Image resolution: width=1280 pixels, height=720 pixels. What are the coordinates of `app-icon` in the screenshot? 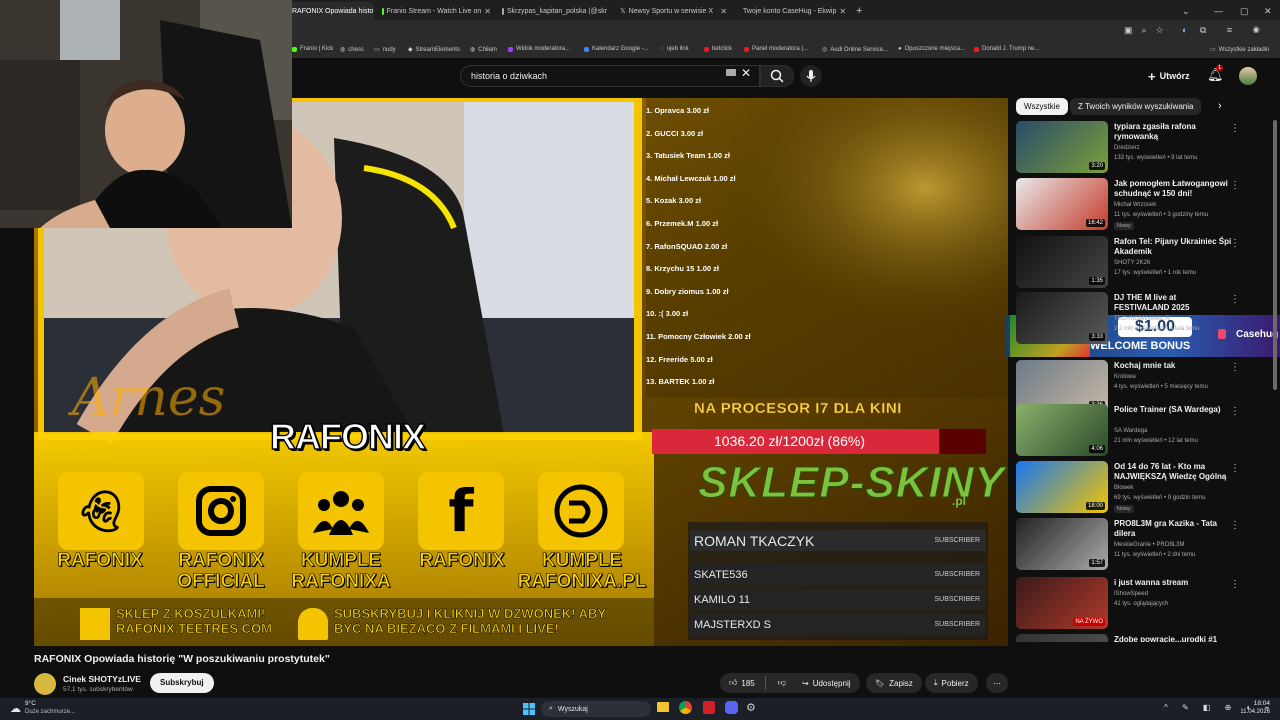 It's located at (709, 707).